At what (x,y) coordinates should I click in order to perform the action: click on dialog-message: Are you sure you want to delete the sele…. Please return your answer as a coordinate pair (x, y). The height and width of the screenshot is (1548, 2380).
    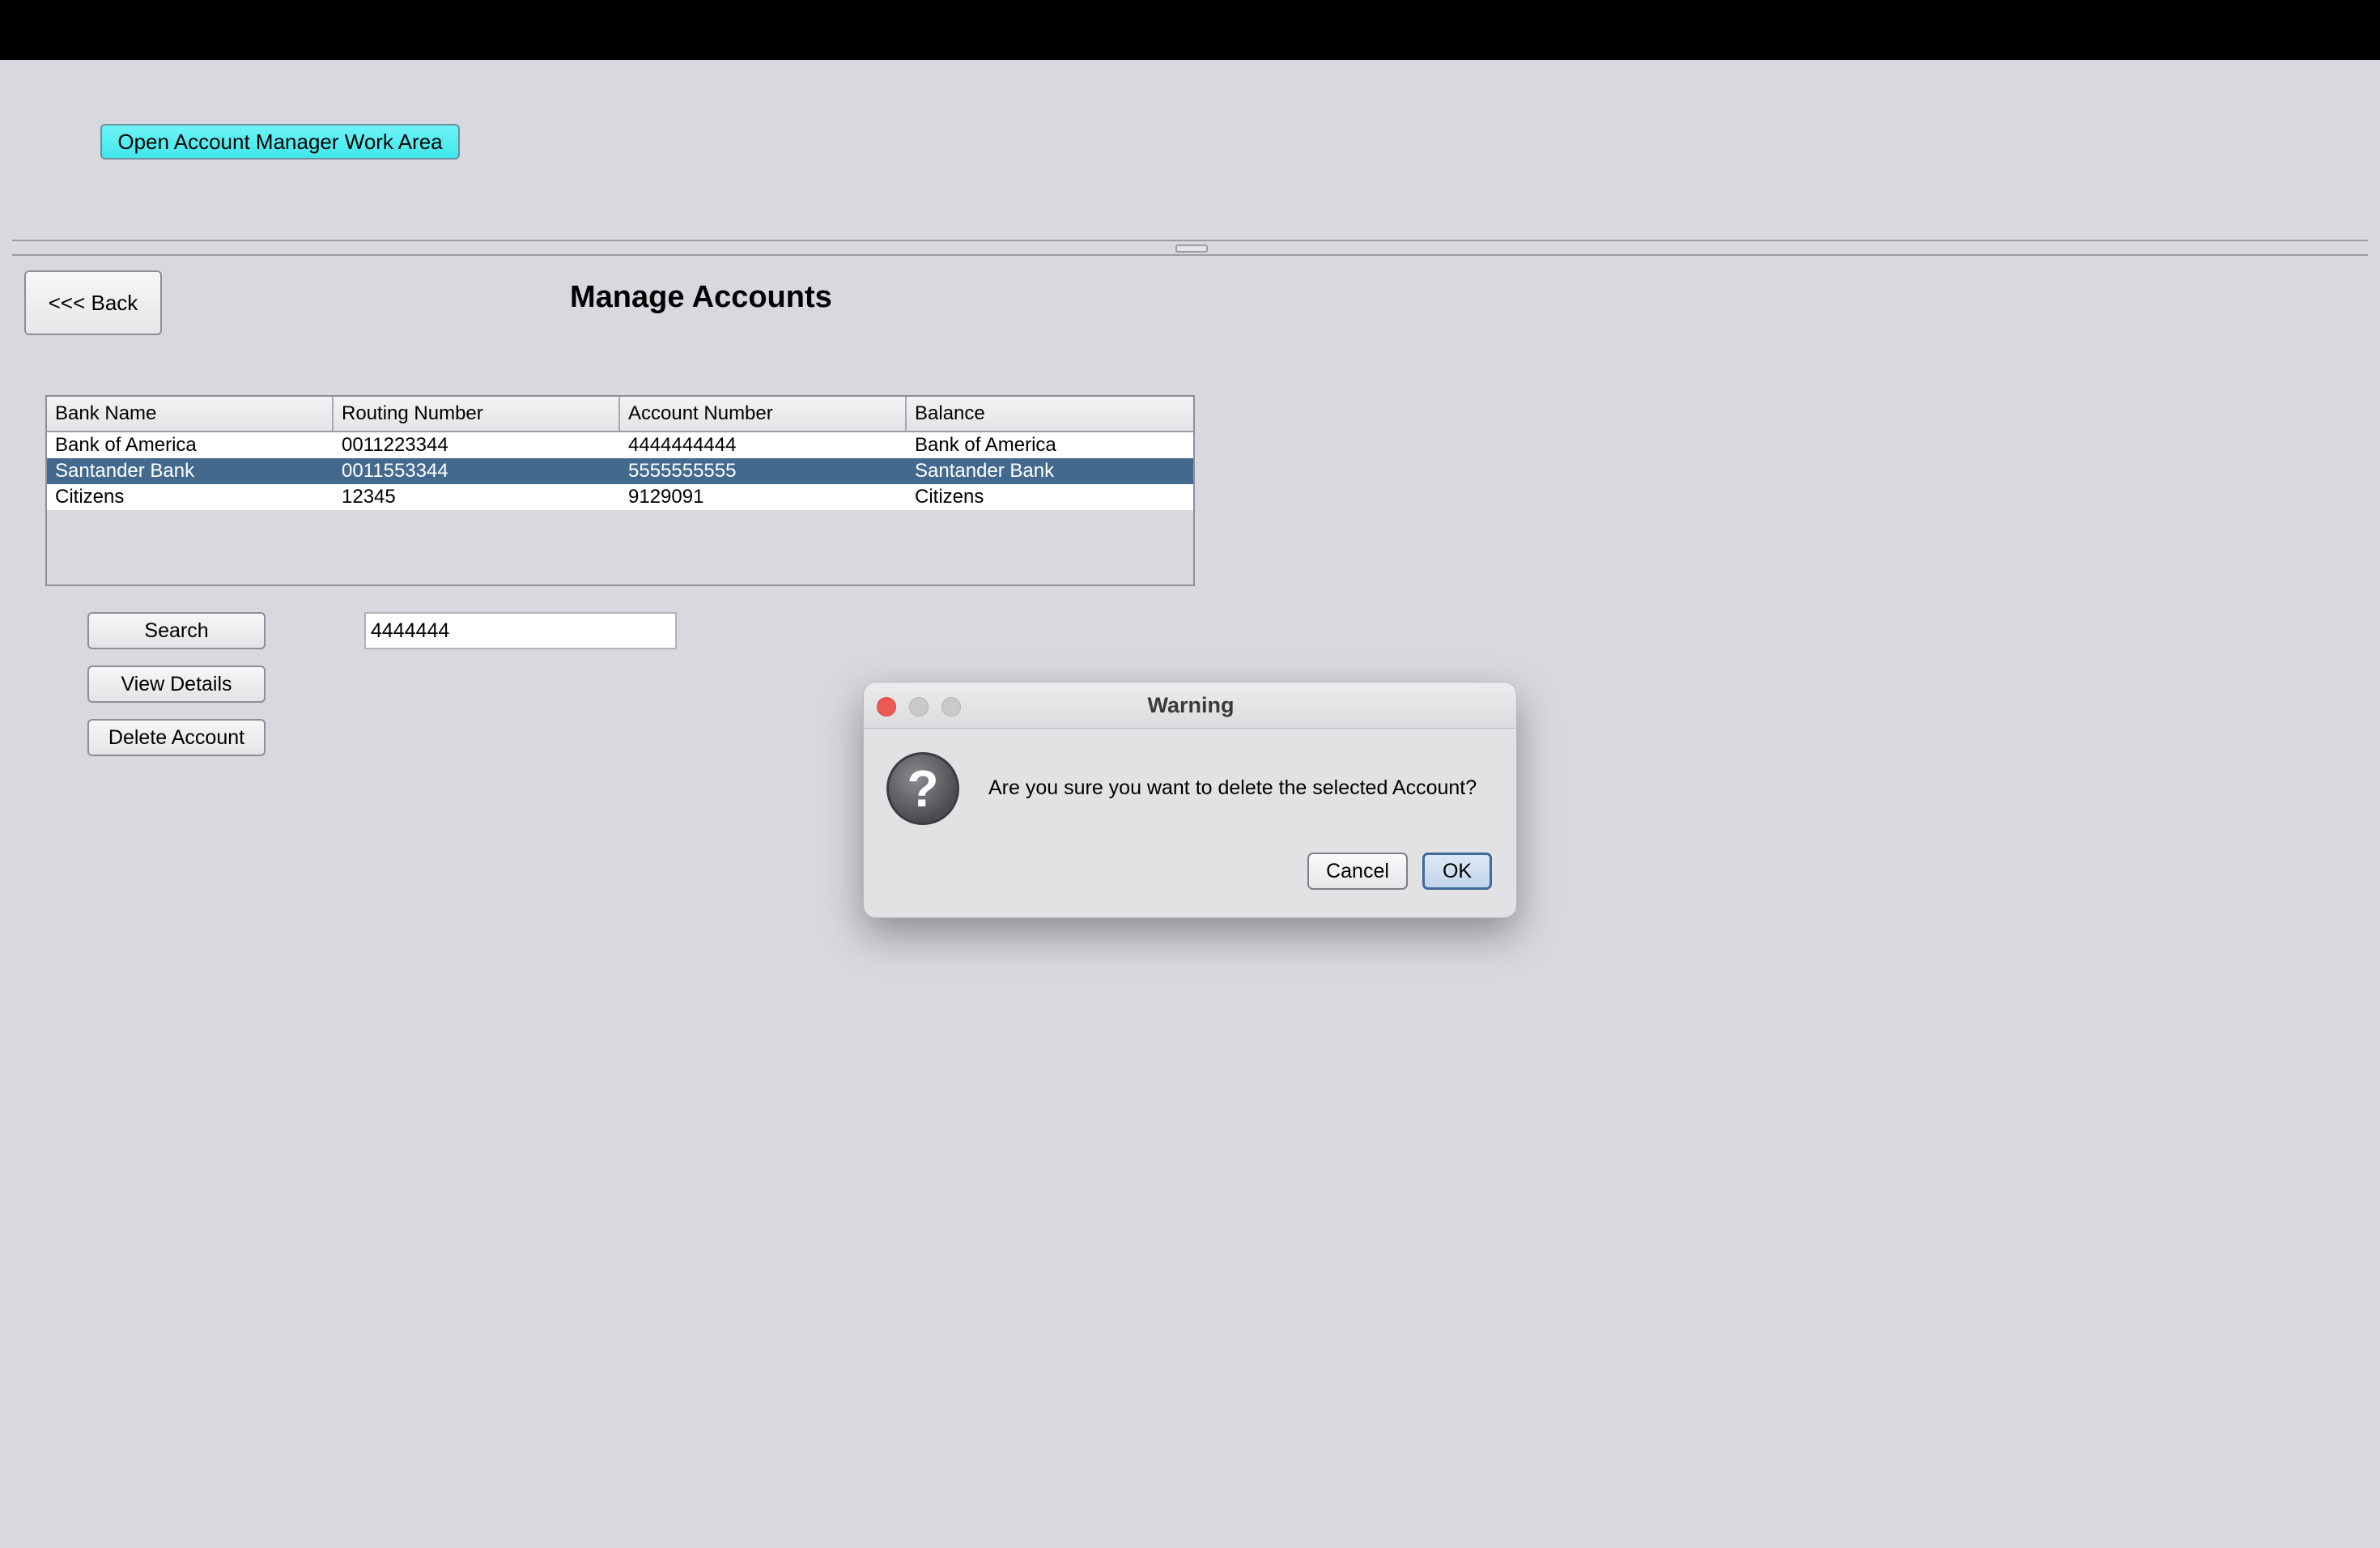
    Looking at the image, I should click on (1232, 788).